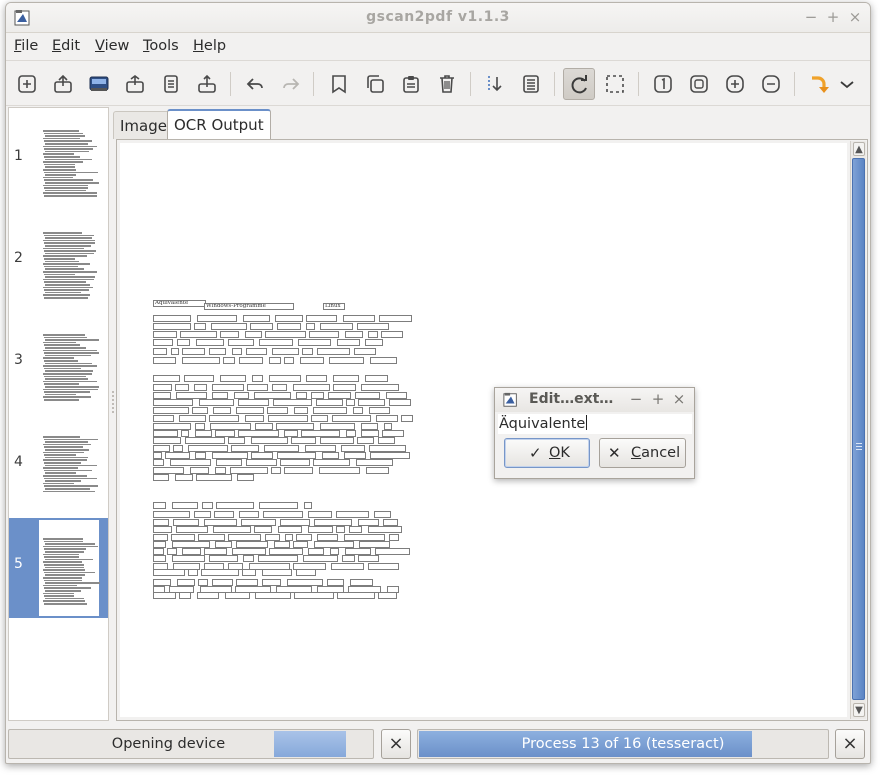 Image resolution: width=885 pixels, height=780 pixels. What do you see at coordinates (679, 399) in the screenshot?
I see `dialog-close-button: ×` at bounding box center [679, 399].